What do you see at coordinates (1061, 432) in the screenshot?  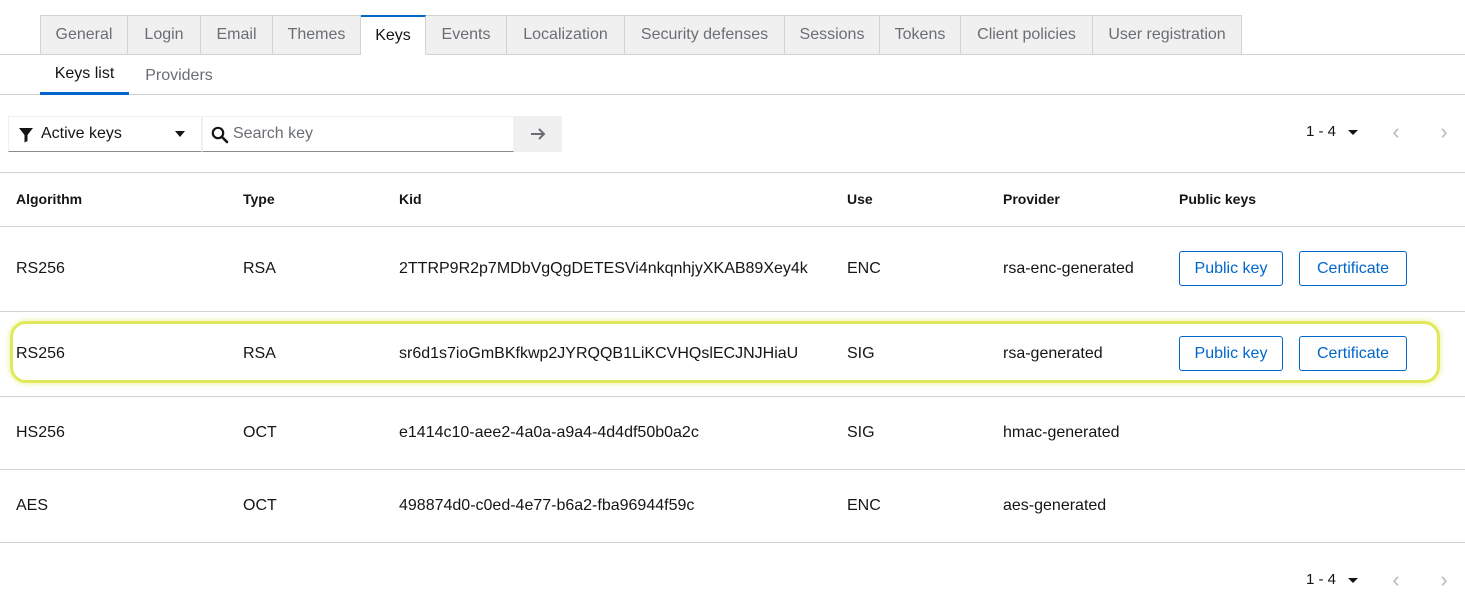 I see `cell-provider: hmac-generated` at bounding box center [1061, 432].